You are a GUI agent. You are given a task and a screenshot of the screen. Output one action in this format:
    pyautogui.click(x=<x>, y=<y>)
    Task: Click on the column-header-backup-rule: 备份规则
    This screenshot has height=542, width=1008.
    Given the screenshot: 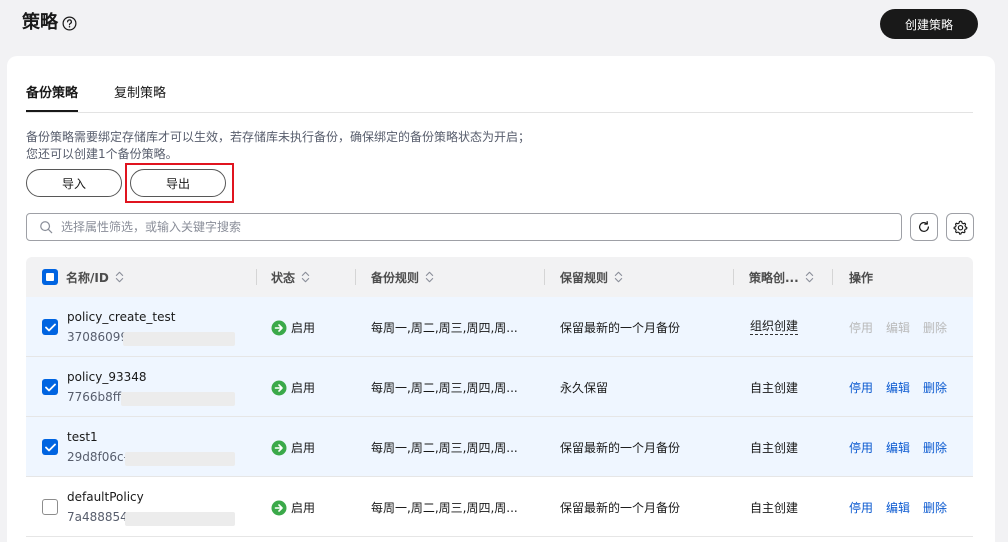 What is the action you would take?
    pyautogui.click(x=402, y=277)
    